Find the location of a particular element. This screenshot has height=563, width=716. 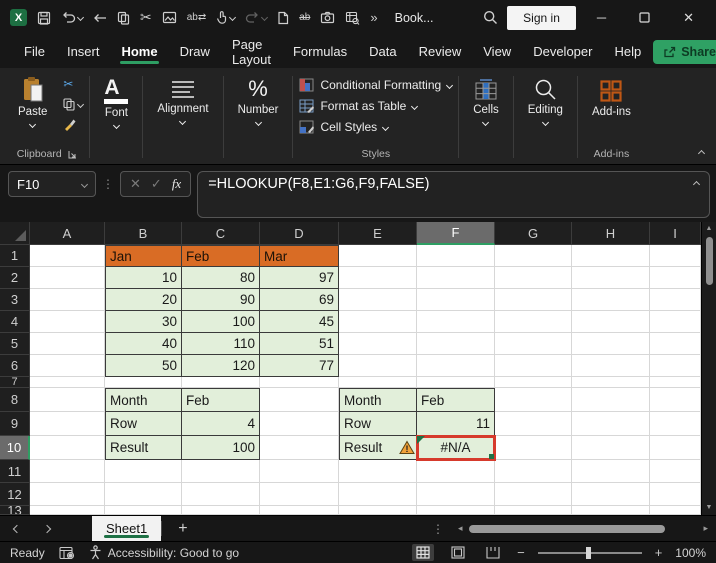

cell-C8: Feb is located at coordinates (221, 400).